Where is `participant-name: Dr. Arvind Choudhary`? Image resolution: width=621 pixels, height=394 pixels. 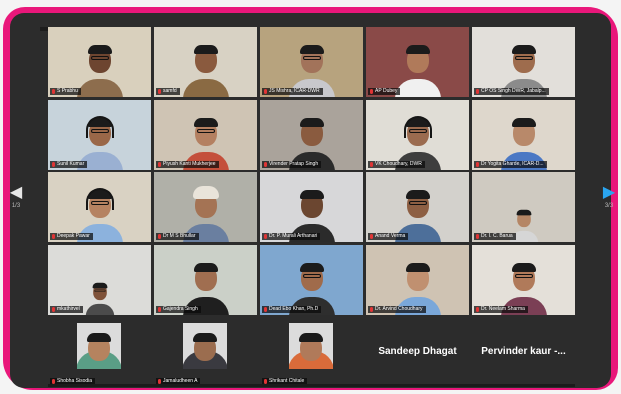
participant-name: Dr. Arvind Choudhary is located at coordinates (399, 308).